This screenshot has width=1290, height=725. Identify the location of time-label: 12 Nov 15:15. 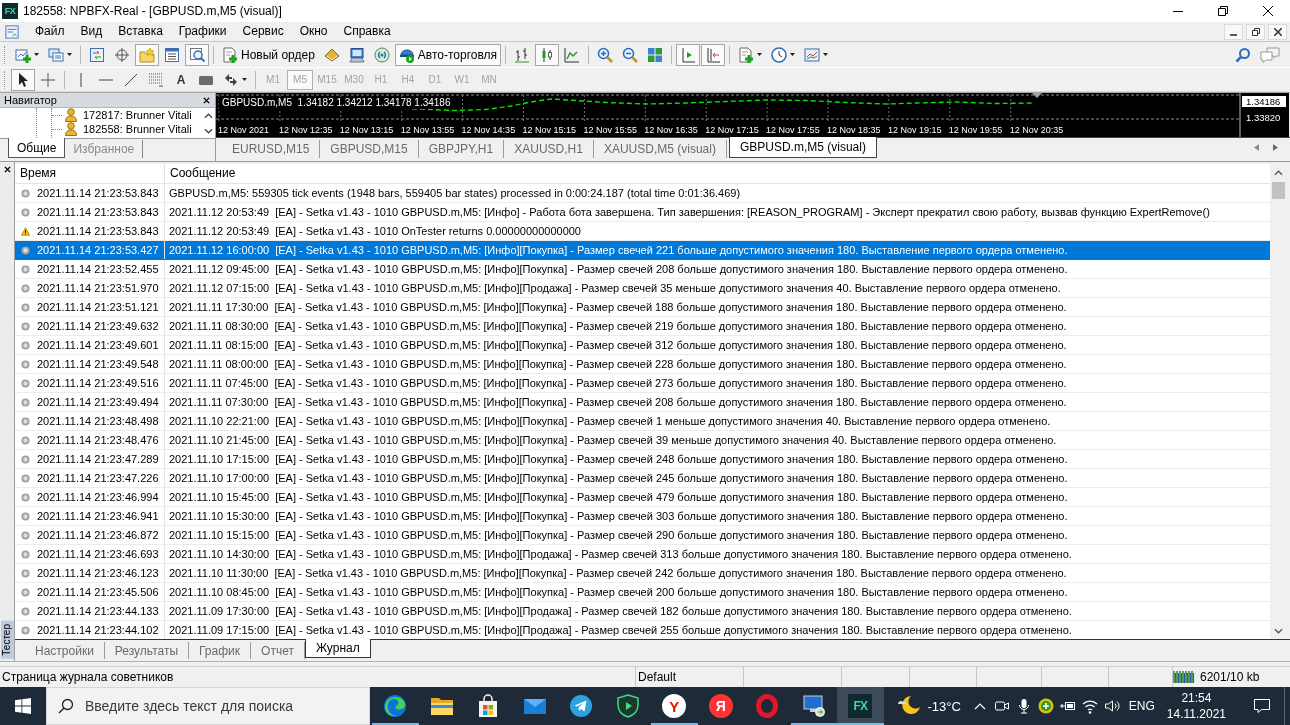
(549, 130).